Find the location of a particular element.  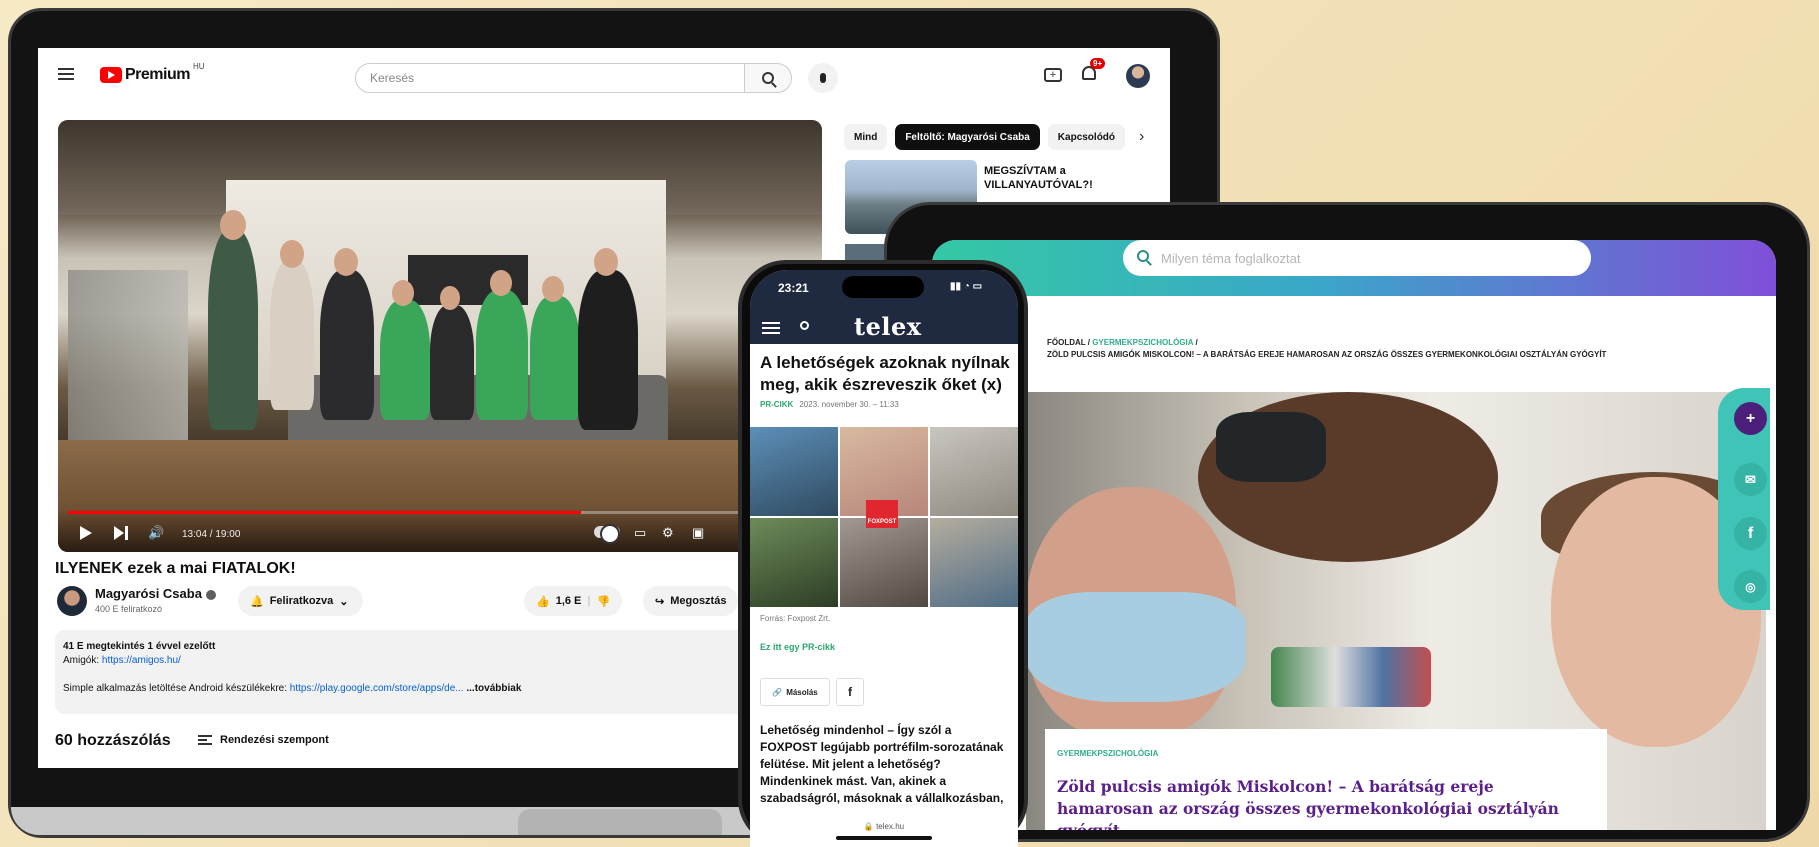

facebook-icon: f is located at coordinates (1750, 533).